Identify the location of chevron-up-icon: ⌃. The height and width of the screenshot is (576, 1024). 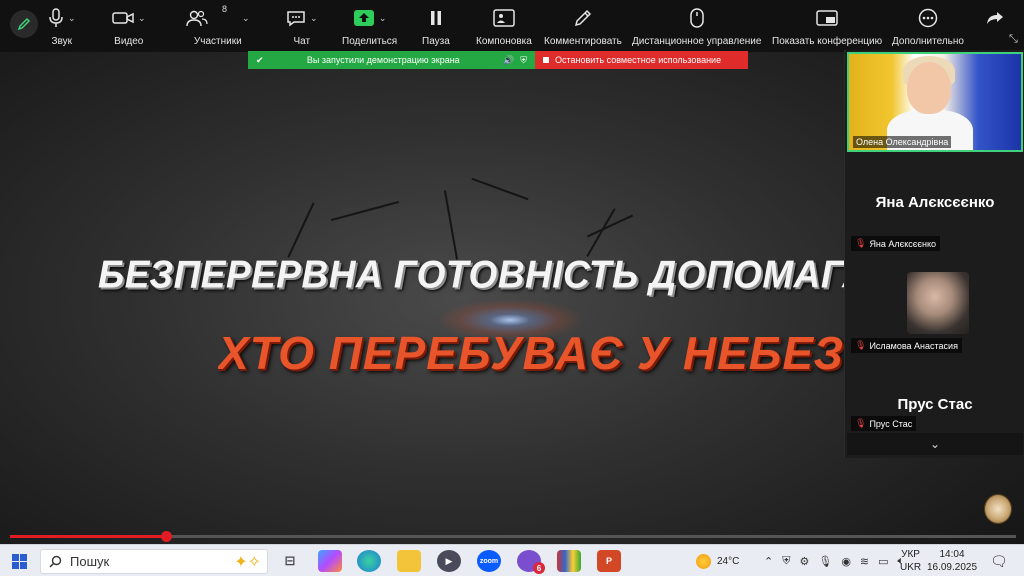
(768, 561).